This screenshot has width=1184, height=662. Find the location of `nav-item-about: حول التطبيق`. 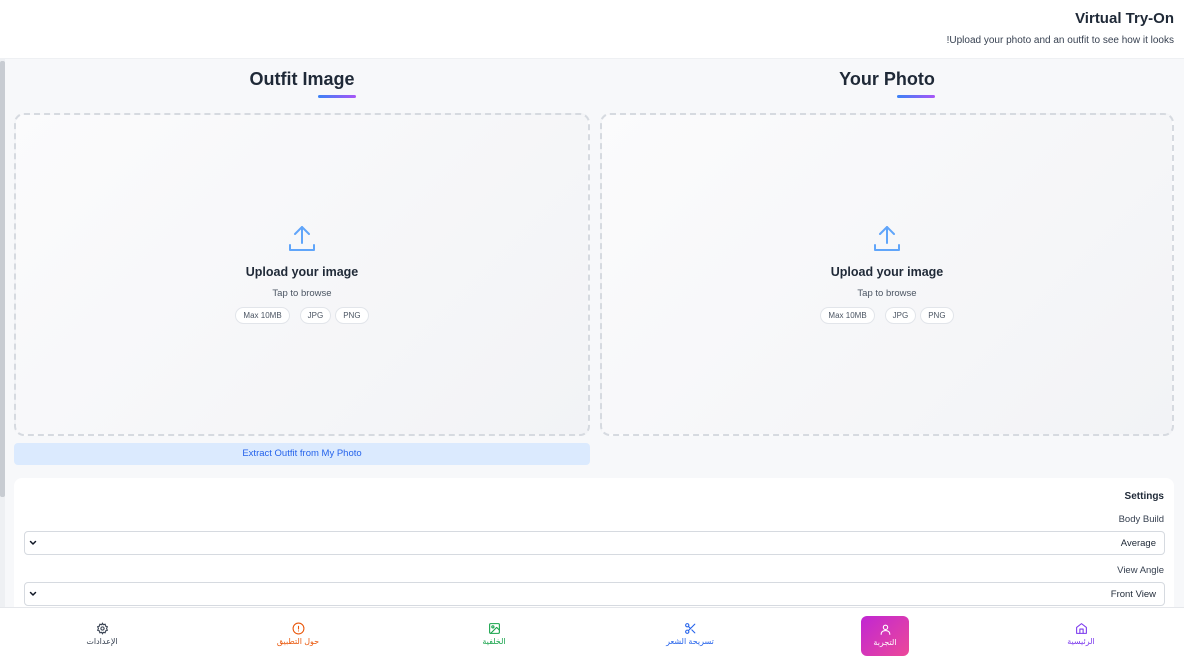

nav-item-about: حول التطبيق is located at coordinates (298, 636).